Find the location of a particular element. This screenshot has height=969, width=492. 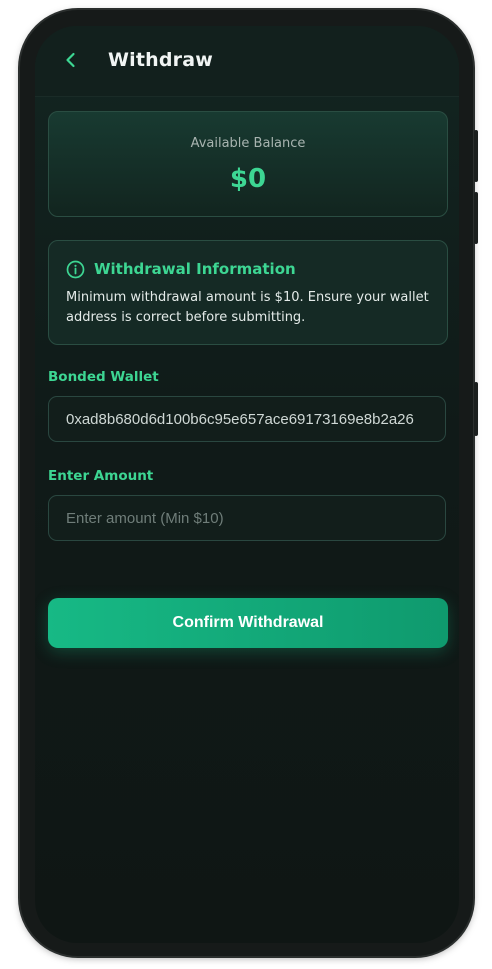

wallet-address-field is located at coordinates (247, 419).